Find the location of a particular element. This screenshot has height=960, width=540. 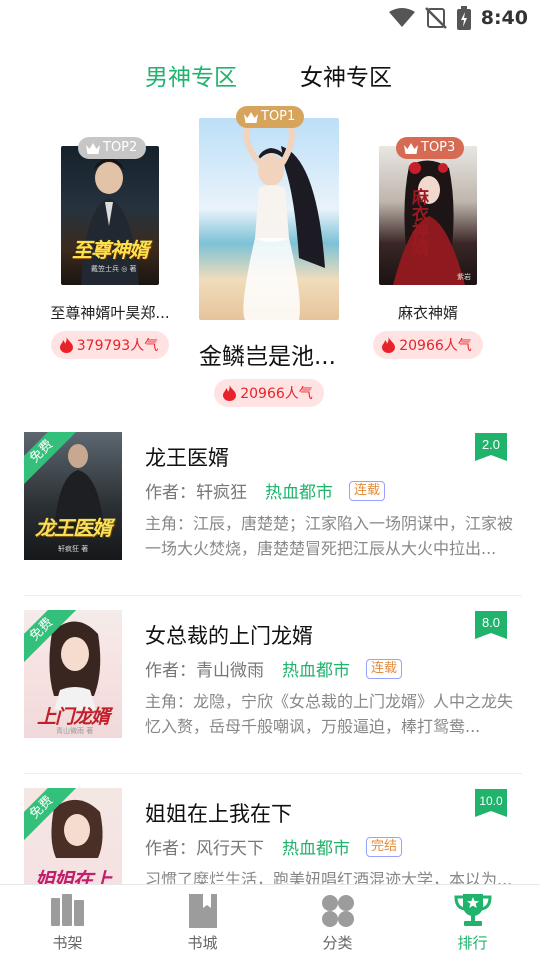

tab-male: 男神专区 is located at coordinates (191, 75).